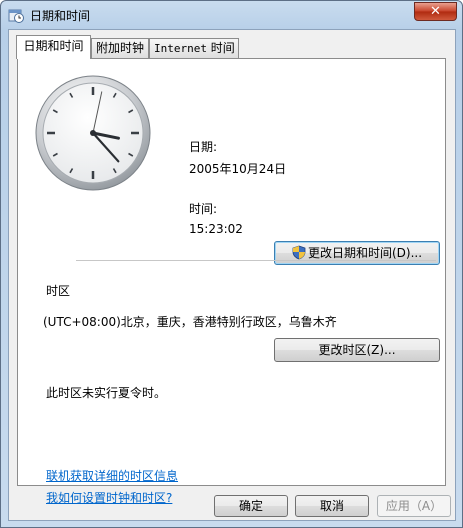  What do you see at coordinates (299, 252) in the screenshot?
I see `uac-shield-icon` at bounding box center [299, 252].